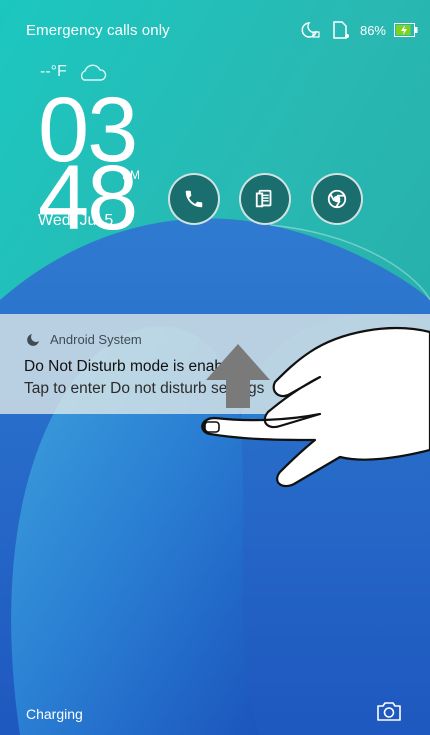 The height and width of the screenshot is (735, 430). I want to click on clock-minutes: 48, so click(88, 198).